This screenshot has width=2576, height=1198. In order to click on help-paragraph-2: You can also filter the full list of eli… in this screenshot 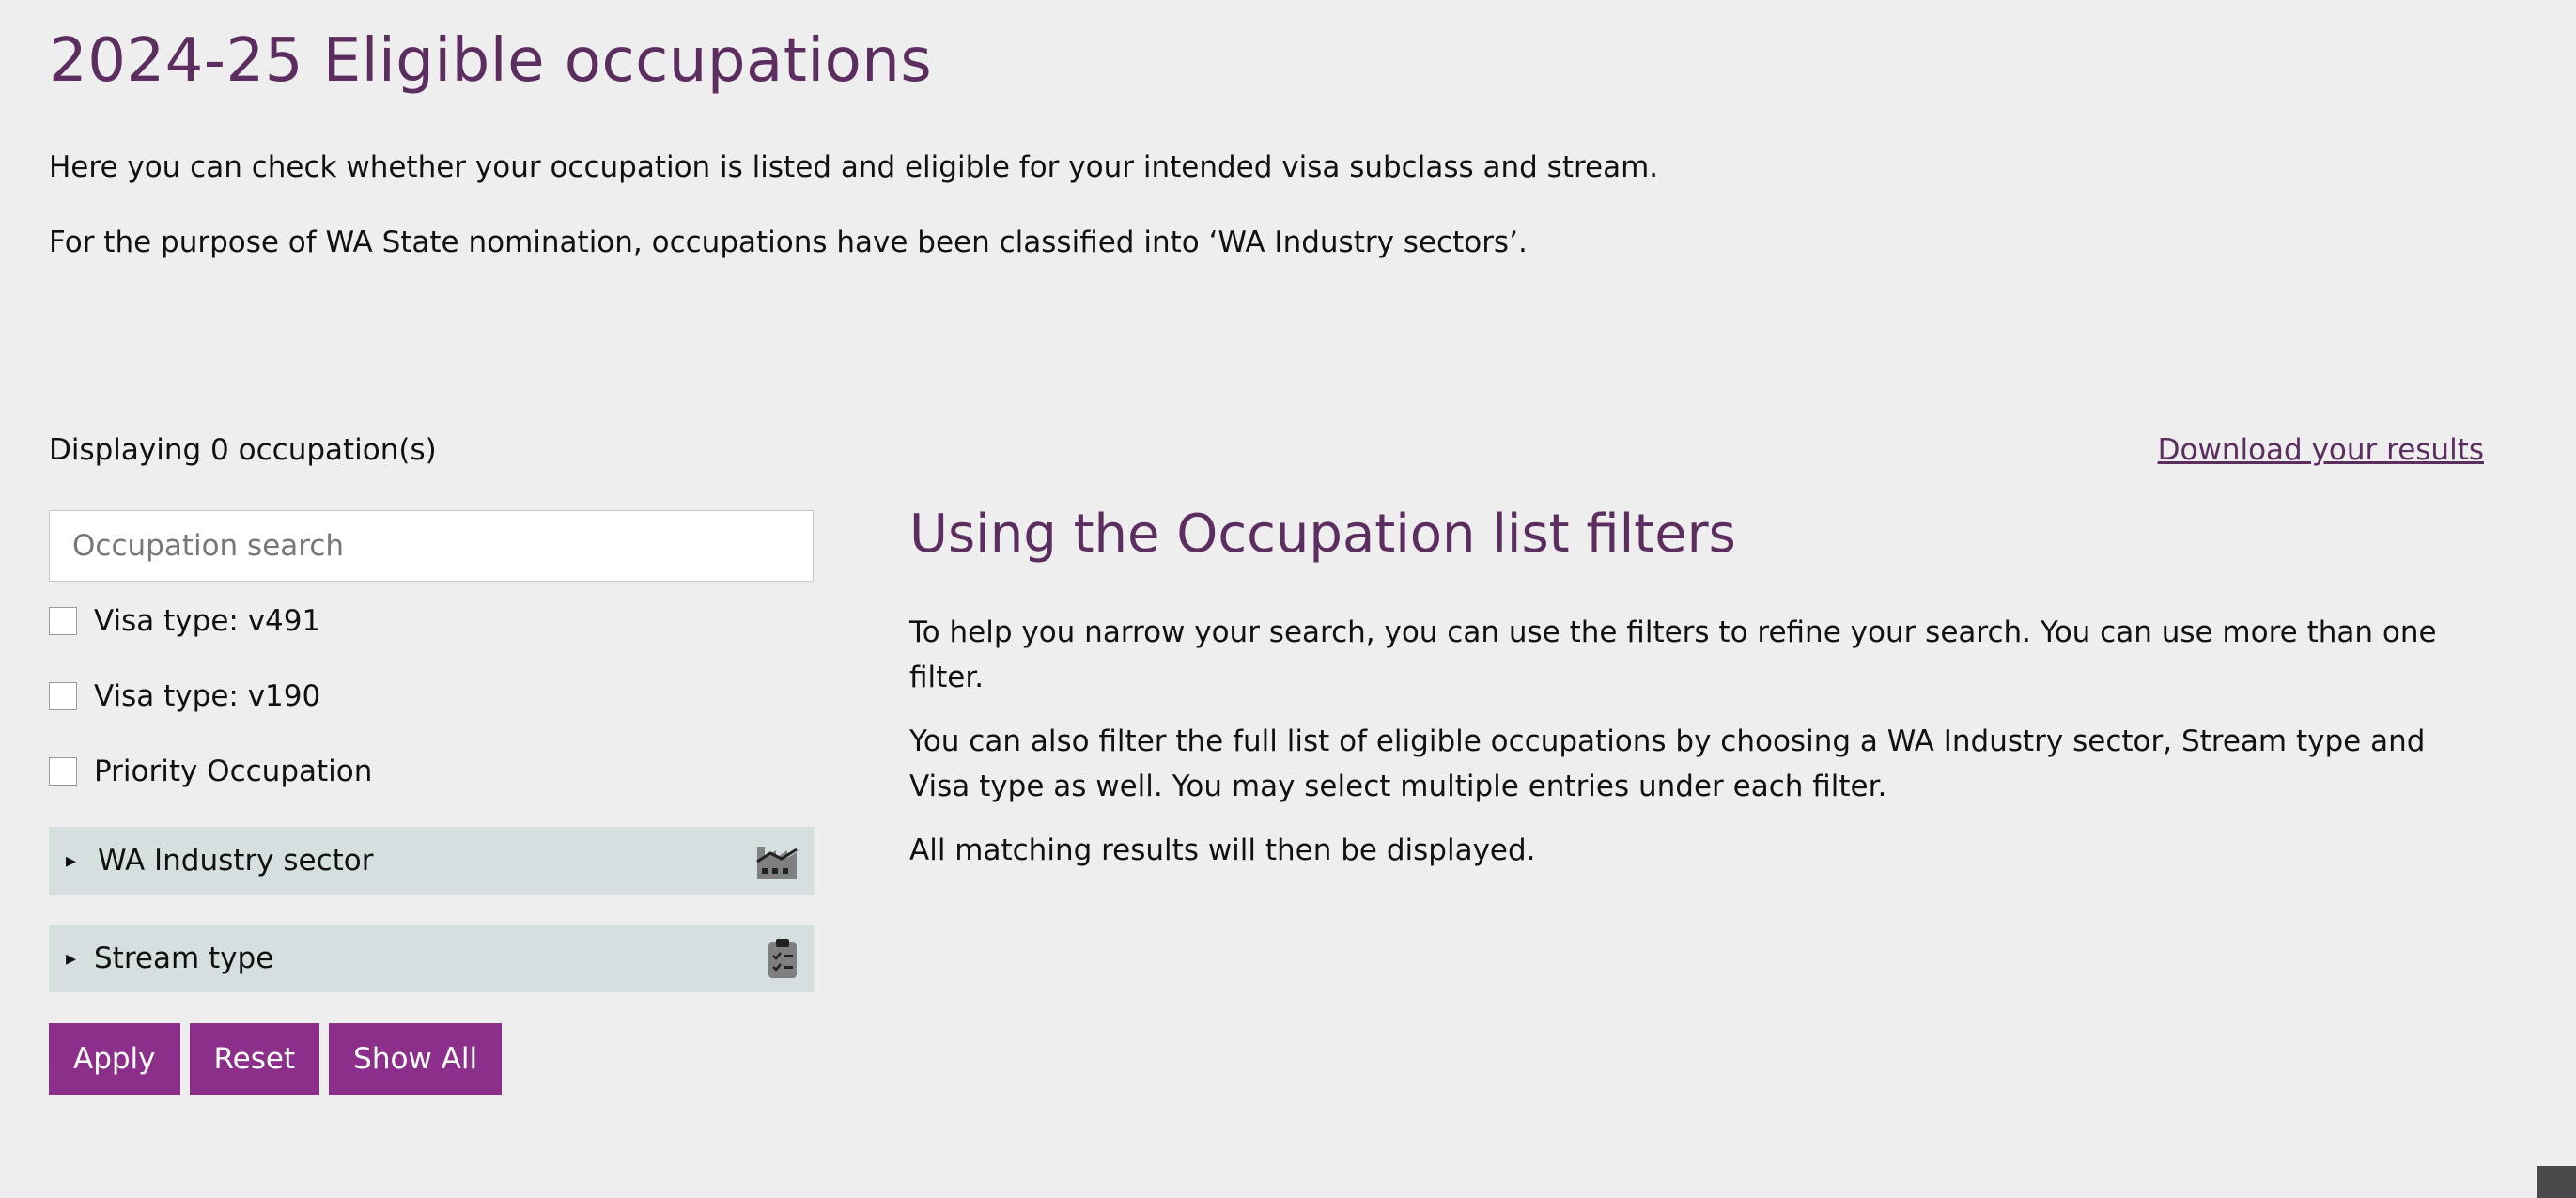, I will do `click(1668, 763)`.